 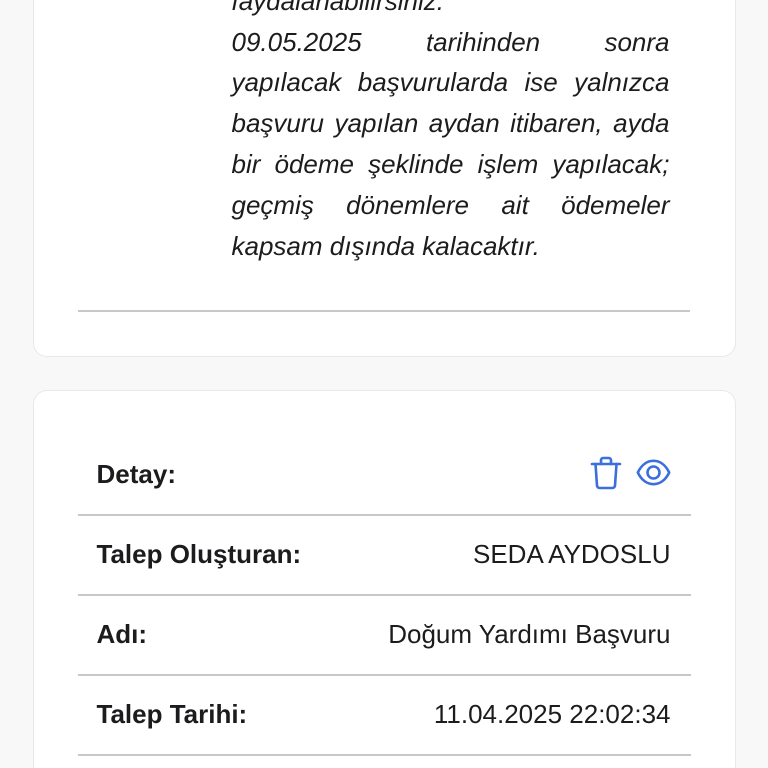 I want to click on requester-row: Talep Oluşturan: SEDA AYDOSLU, so click(x=384, y=556).